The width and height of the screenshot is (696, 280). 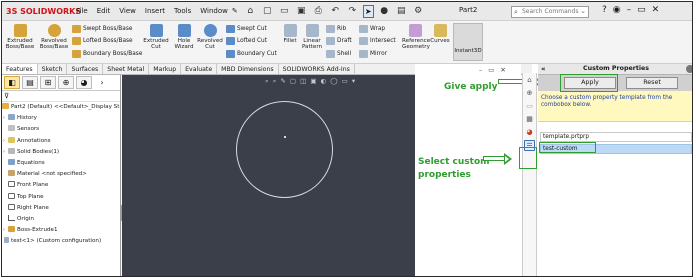 I want to click on tab-evaluate: Evaluate, so click(x=199, y=69).